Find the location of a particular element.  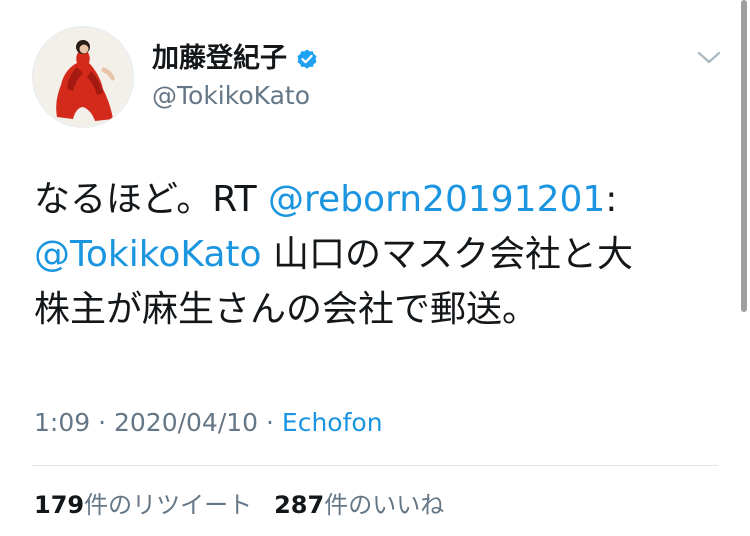

likes-label: 件のいいね is located at coordinates (384, 505).